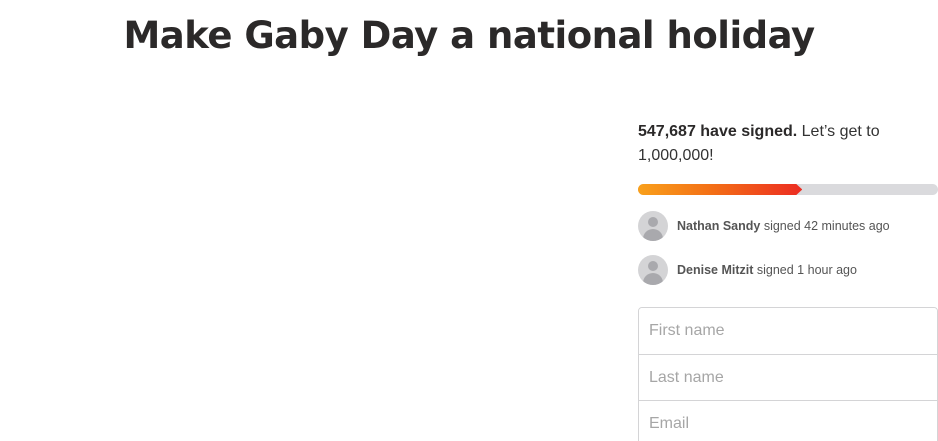 The height and width of the screenshot is (441, 938). I want to click on signer-name: Denise Mitzit, so click(715, 270).